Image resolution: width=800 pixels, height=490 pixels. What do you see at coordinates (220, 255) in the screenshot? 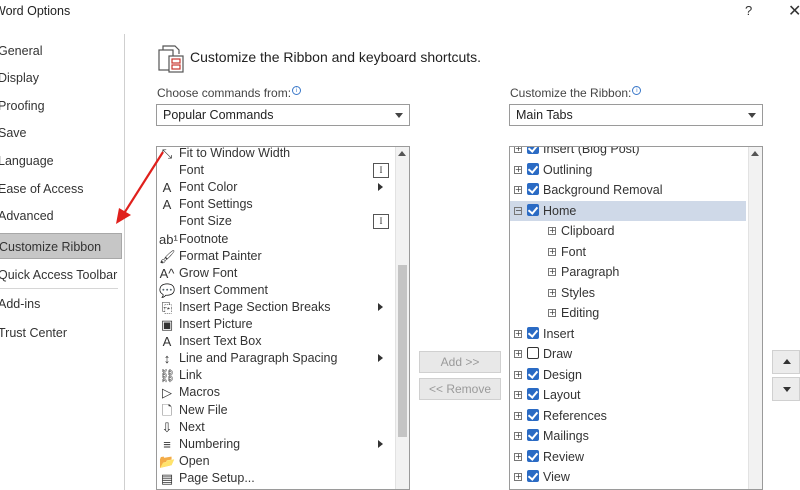
I see `list-item-label: Format Painter` at bounding box center [220, 255].